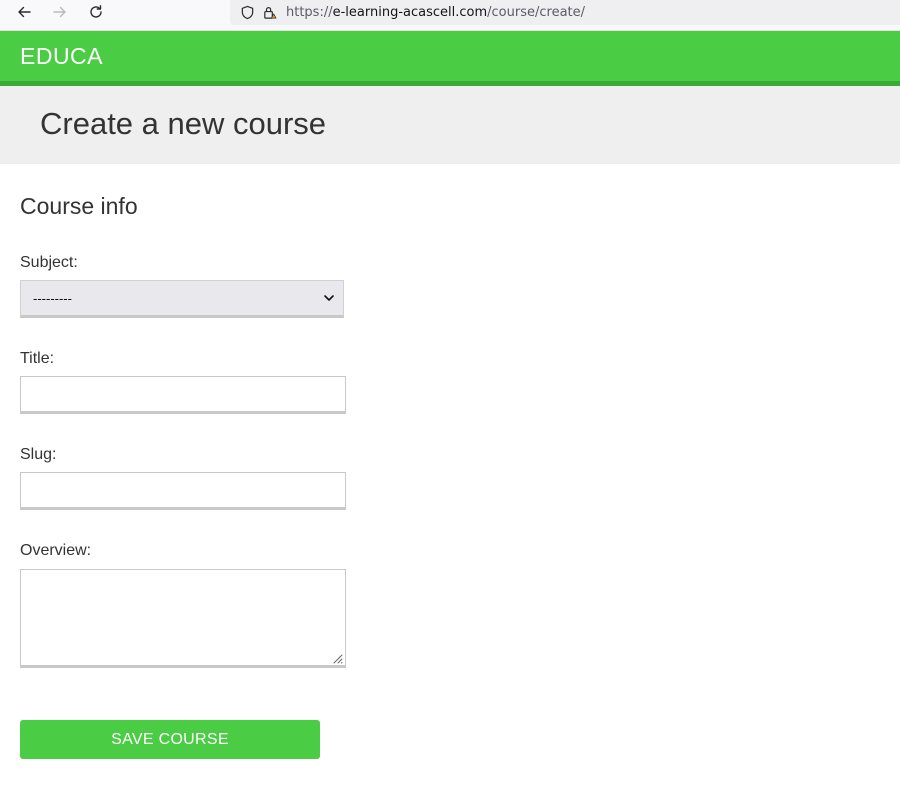 This screenshot has height=811, width=900. I want to click on url-path: /course/create/, so click(536, 12).